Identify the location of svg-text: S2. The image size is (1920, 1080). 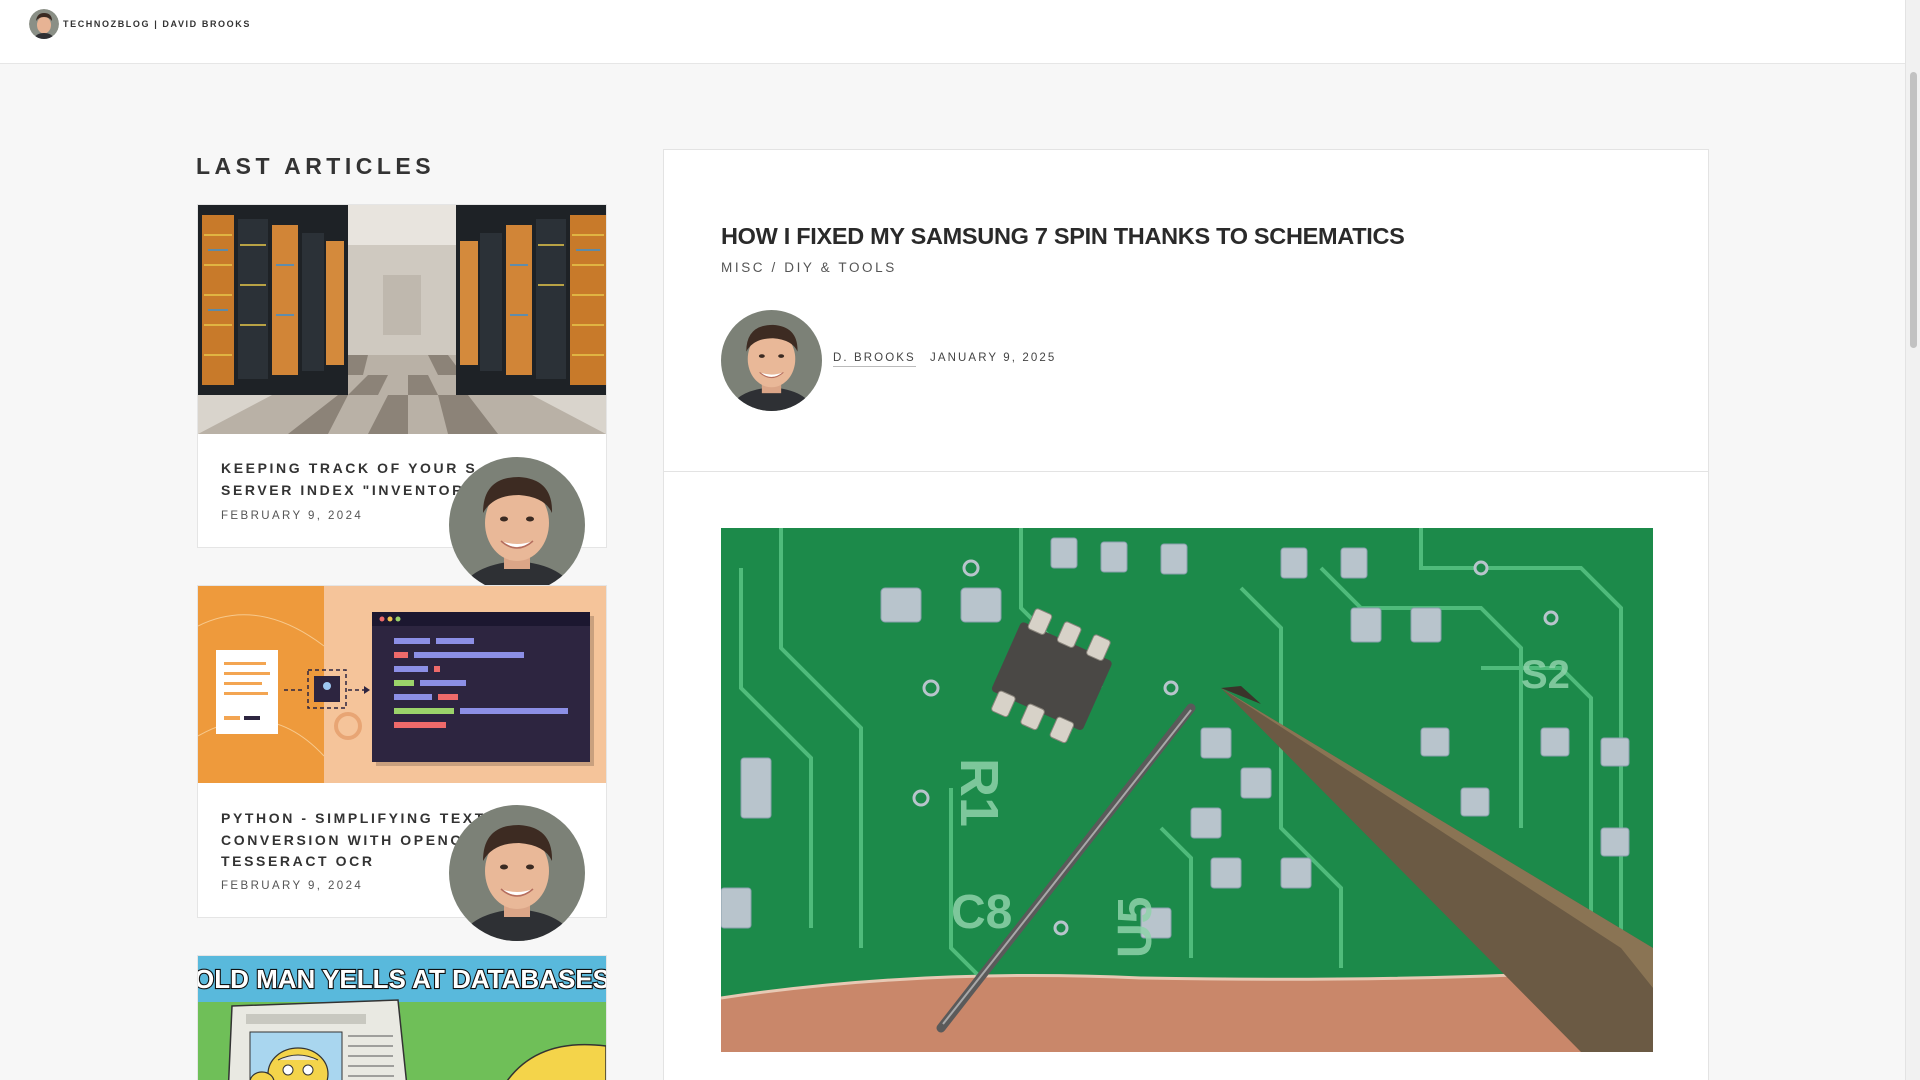
(1545, 675).